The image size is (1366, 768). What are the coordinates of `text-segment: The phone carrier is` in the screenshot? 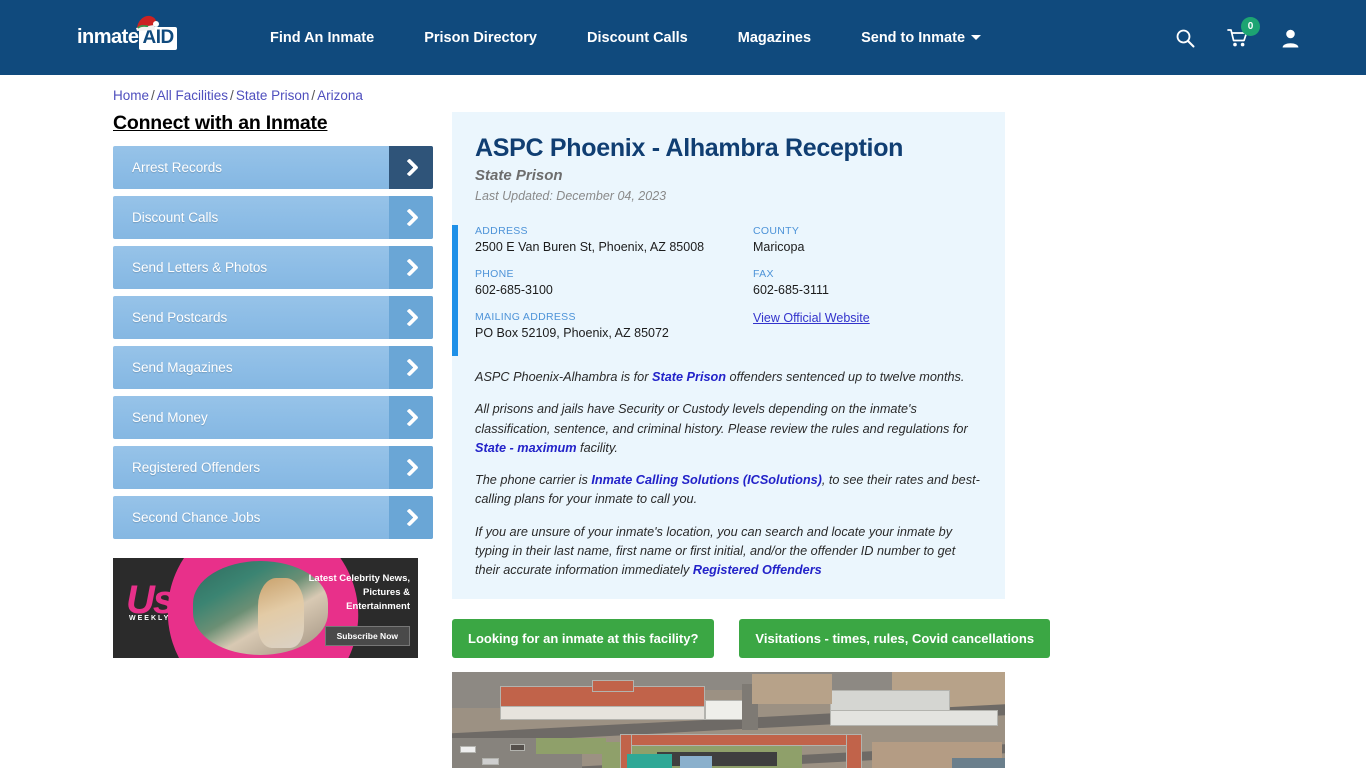 It's located at (533, 480).